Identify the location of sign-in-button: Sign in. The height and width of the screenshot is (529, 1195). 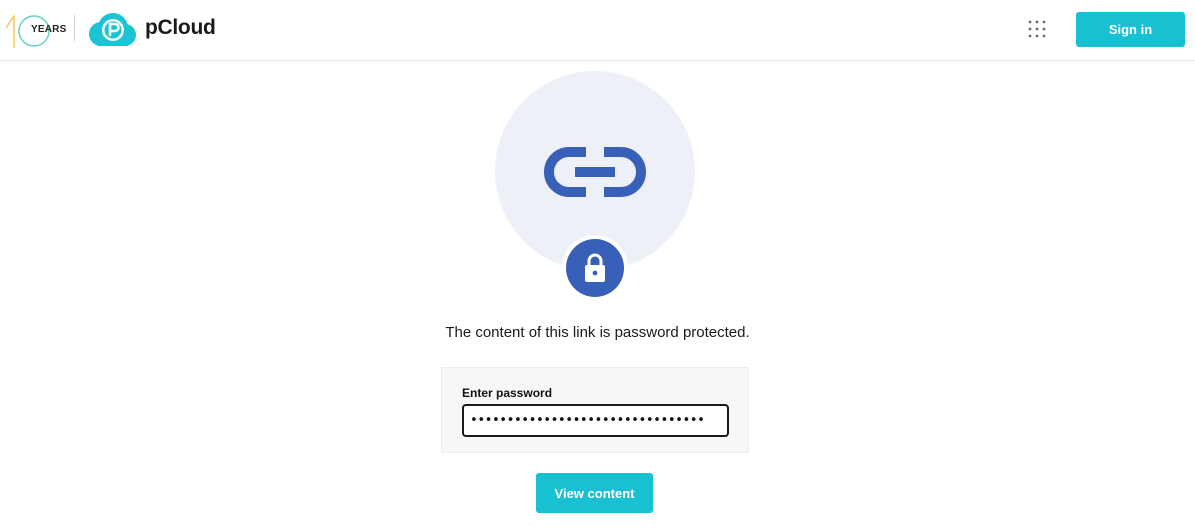
(1130, 29).